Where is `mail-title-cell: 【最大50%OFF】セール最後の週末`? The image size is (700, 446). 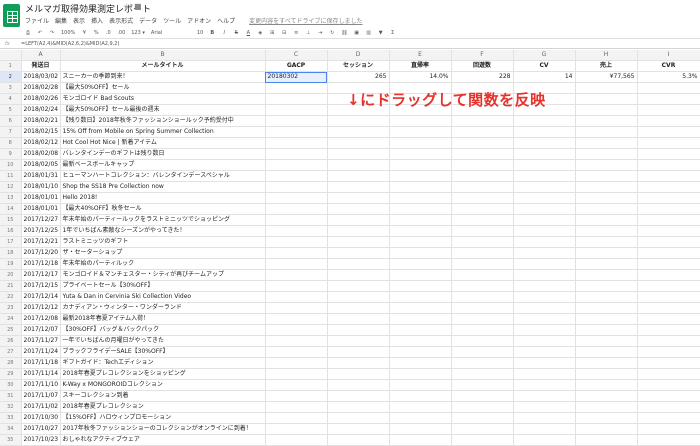 mail-title-cell: 【最大50%OFF】セール最後の週末 is located at coordinates (163, 110).